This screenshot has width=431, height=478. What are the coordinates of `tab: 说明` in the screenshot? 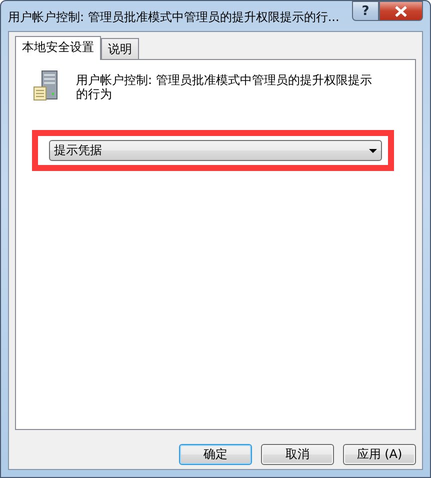 It's located at (120, 48).